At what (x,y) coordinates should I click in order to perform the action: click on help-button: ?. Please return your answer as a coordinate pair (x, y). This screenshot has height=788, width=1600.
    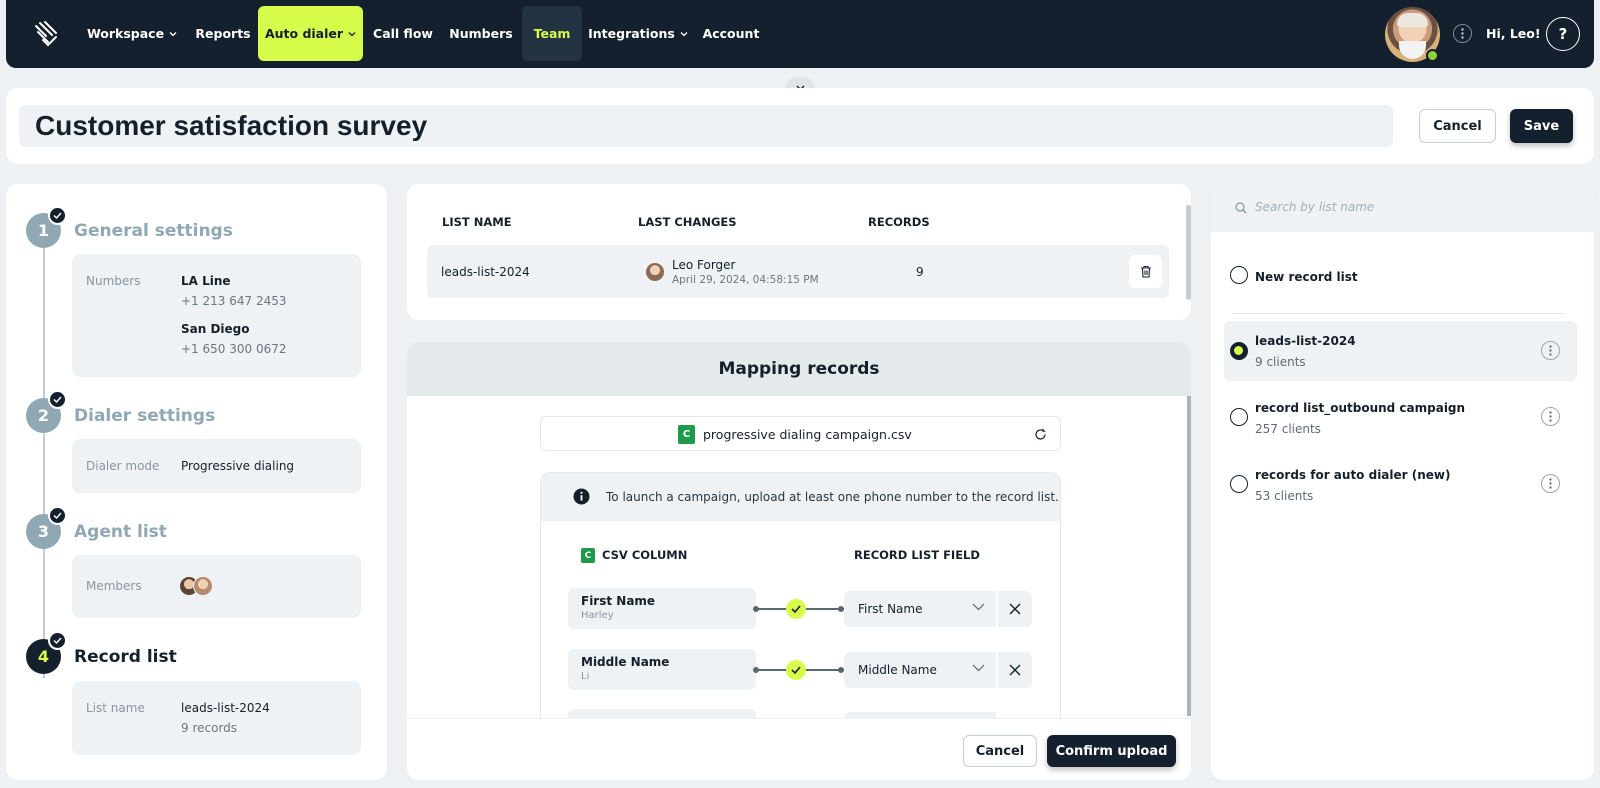
    Looking at the image, I should click on (1563, 34).